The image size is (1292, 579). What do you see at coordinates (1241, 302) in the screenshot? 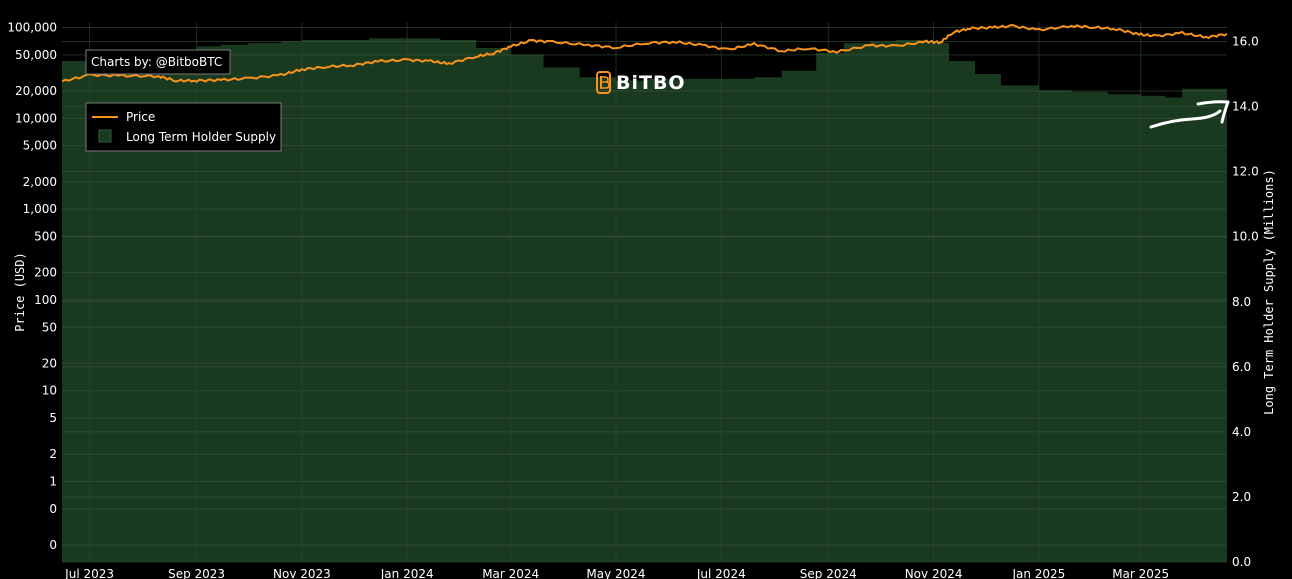
I see `y-right-tick-4: 8.0` at bounding box center [1241, 302].